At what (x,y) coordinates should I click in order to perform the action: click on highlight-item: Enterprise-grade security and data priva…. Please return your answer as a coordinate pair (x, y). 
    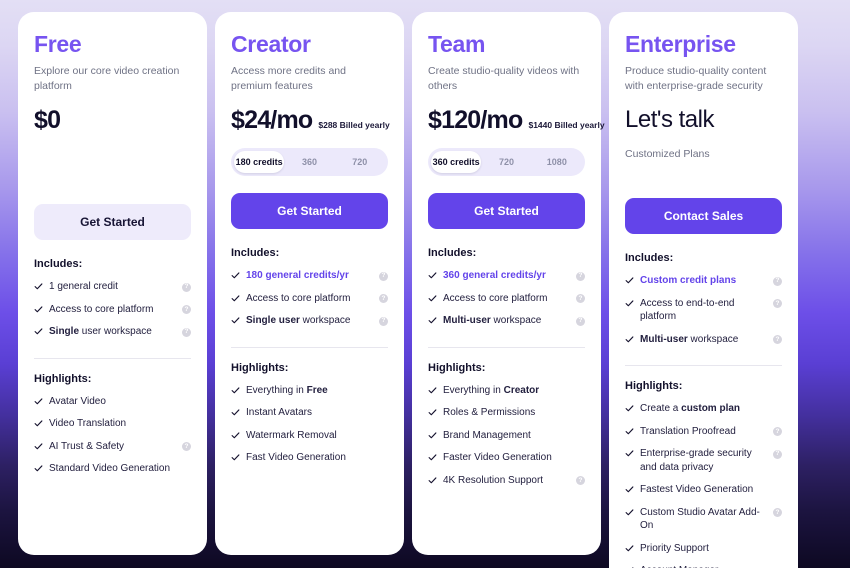
    Looking at the image, I should click on (703, 460).